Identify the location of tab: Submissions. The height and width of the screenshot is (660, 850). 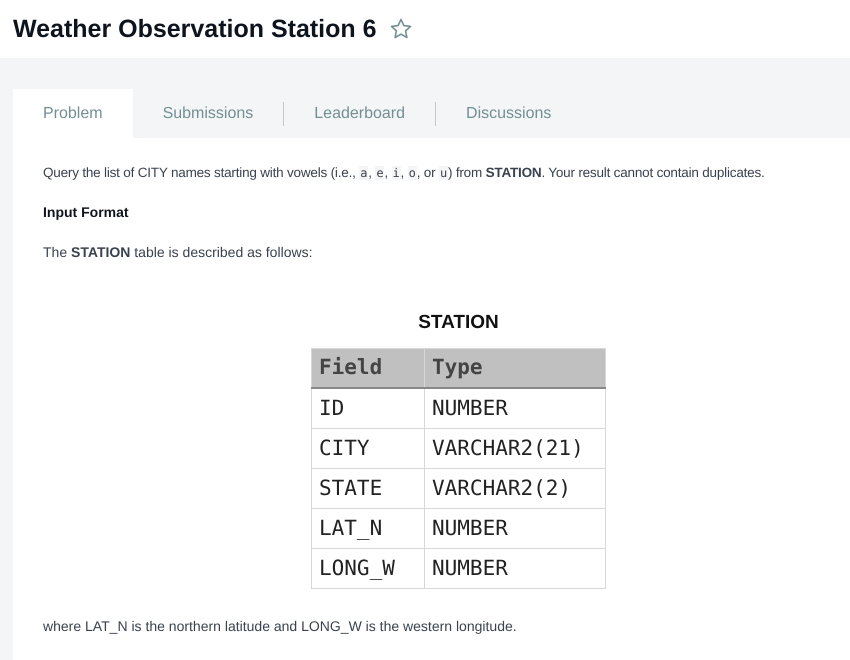
(208, 113).